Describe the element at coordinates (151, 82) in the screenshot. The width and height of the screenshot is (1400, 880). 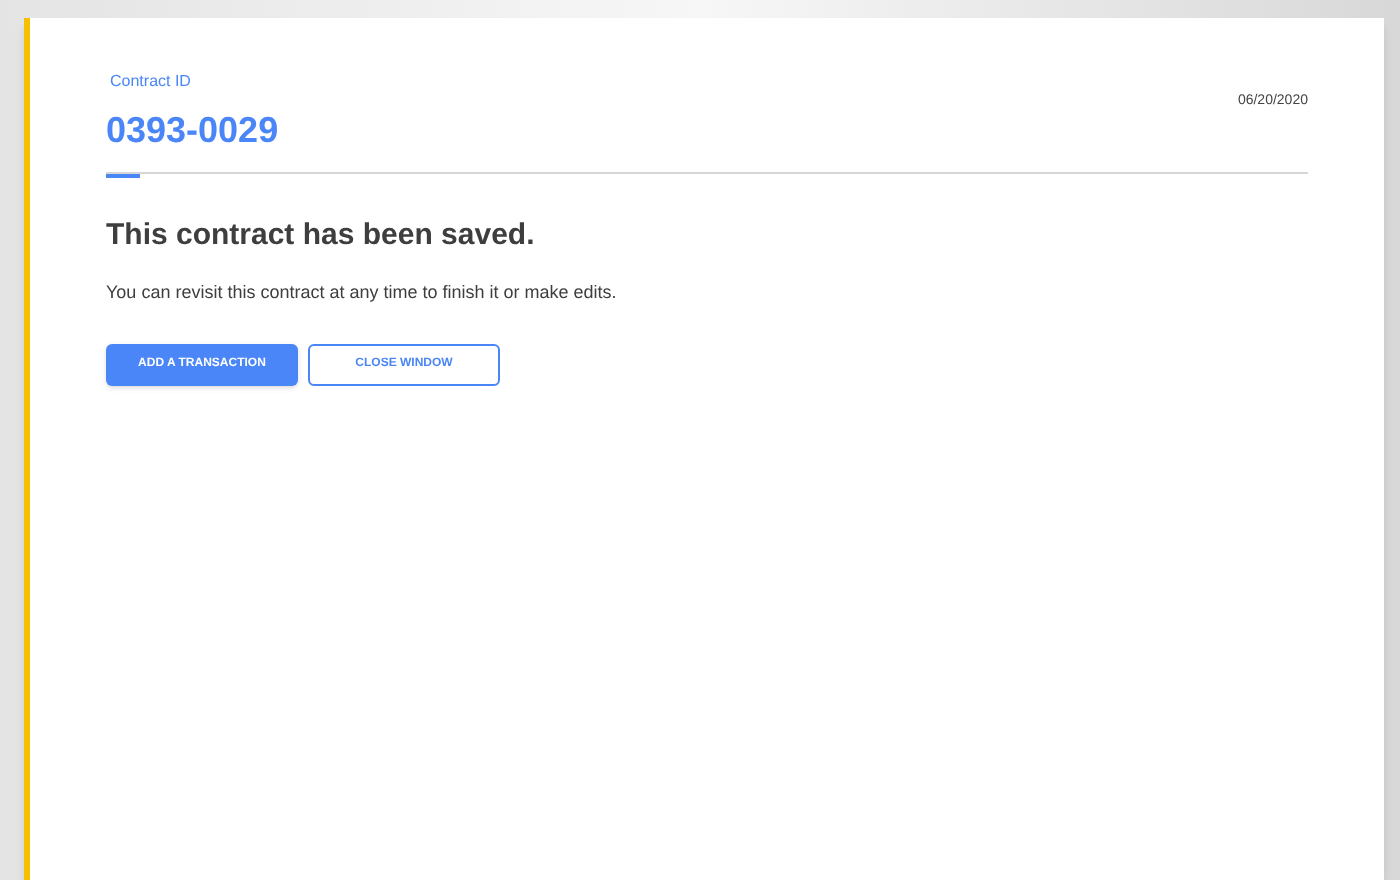
I see `contract-id-label: Contract ID` at that location.